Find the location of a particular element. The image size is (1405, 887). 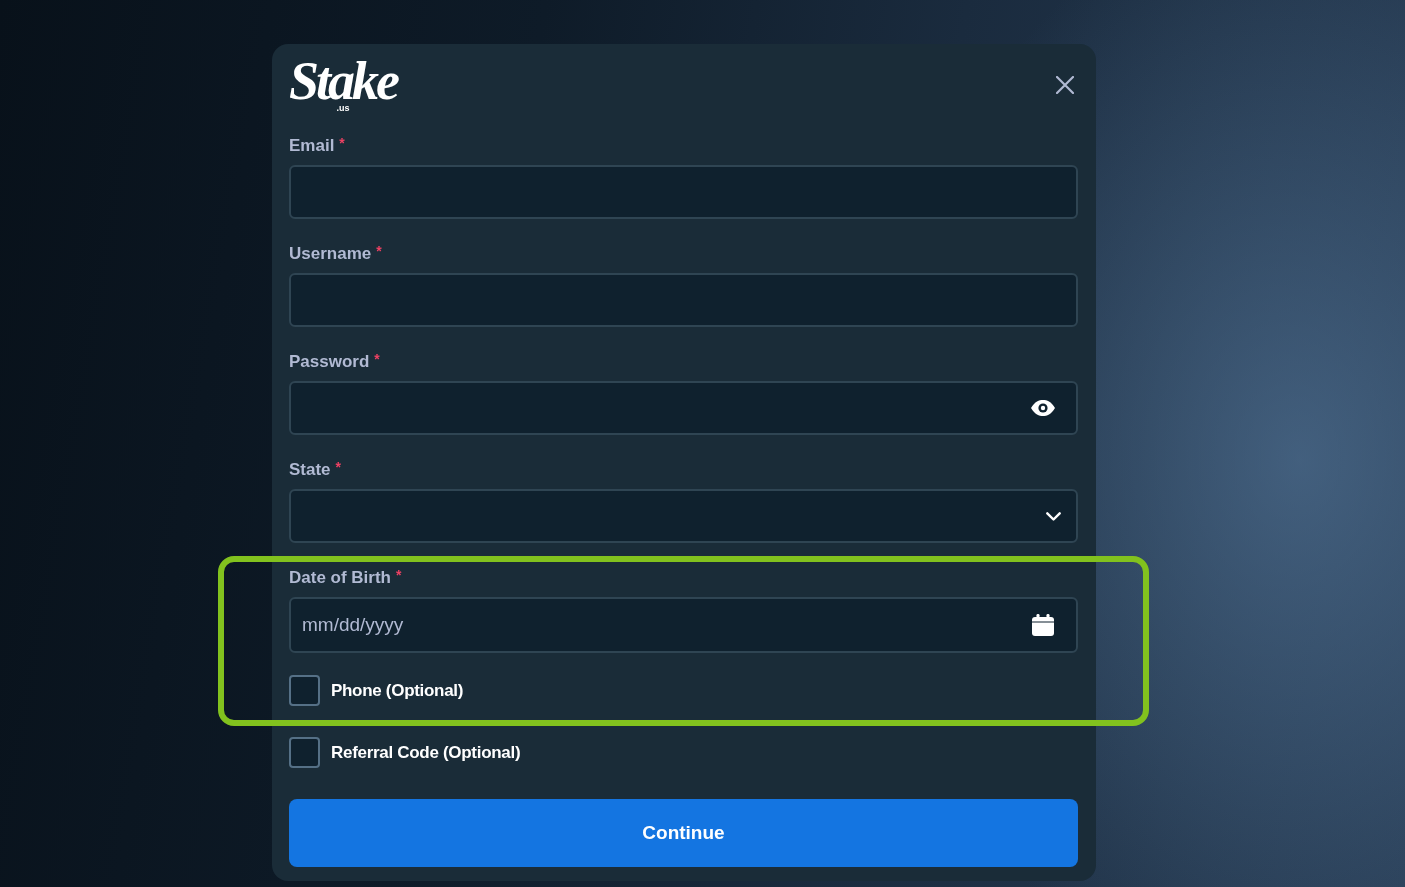

close-icon is located at coordinates (1065, 85).